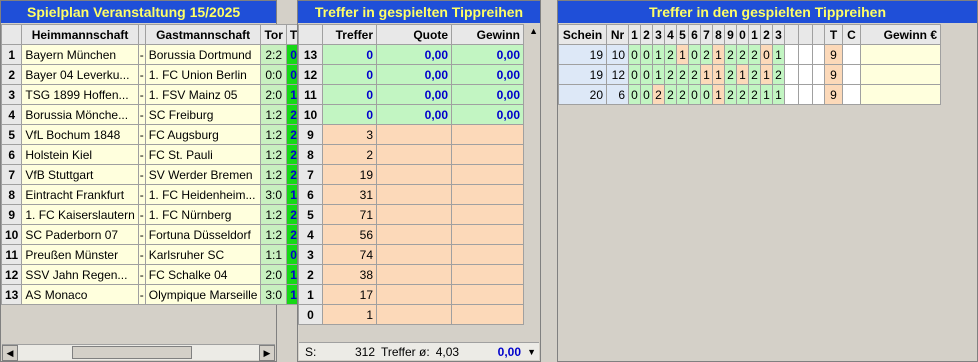 This screenshot has height=362, width=978. Describe the element at coordinates (310, 114) in the screenshot. I see `rank-number: 10` at that location.